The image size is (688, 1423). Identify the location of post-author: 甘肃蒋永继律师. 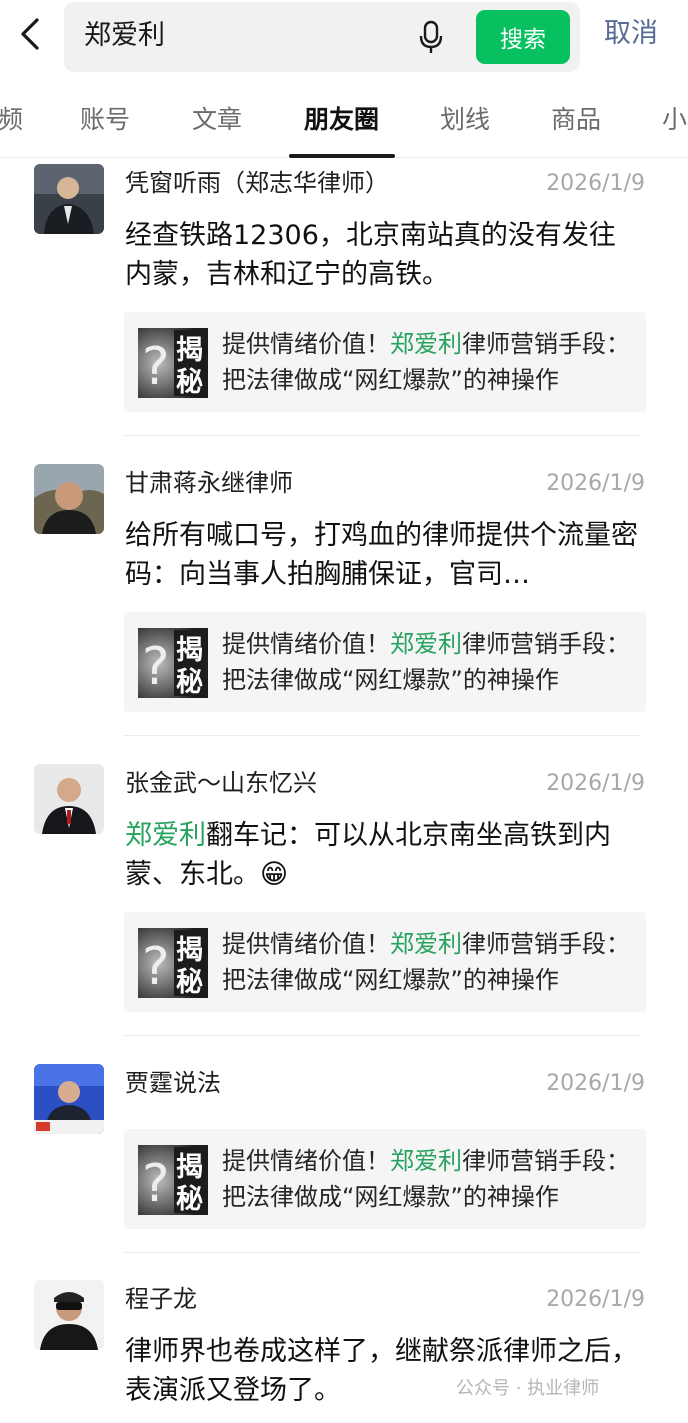
(209, 483).